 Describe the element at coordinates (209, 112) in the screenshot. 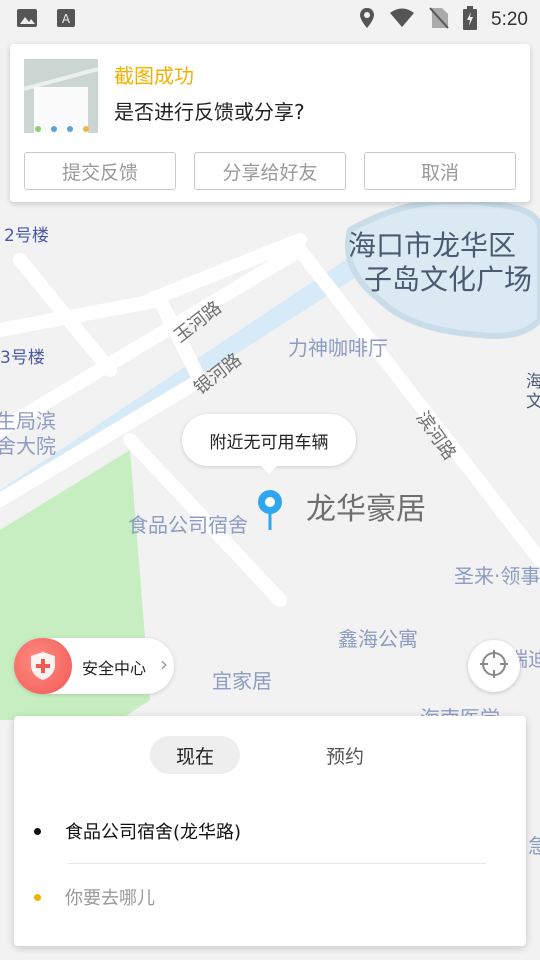

I see `notification-message: 是否进行反馈或分享?` at that location.